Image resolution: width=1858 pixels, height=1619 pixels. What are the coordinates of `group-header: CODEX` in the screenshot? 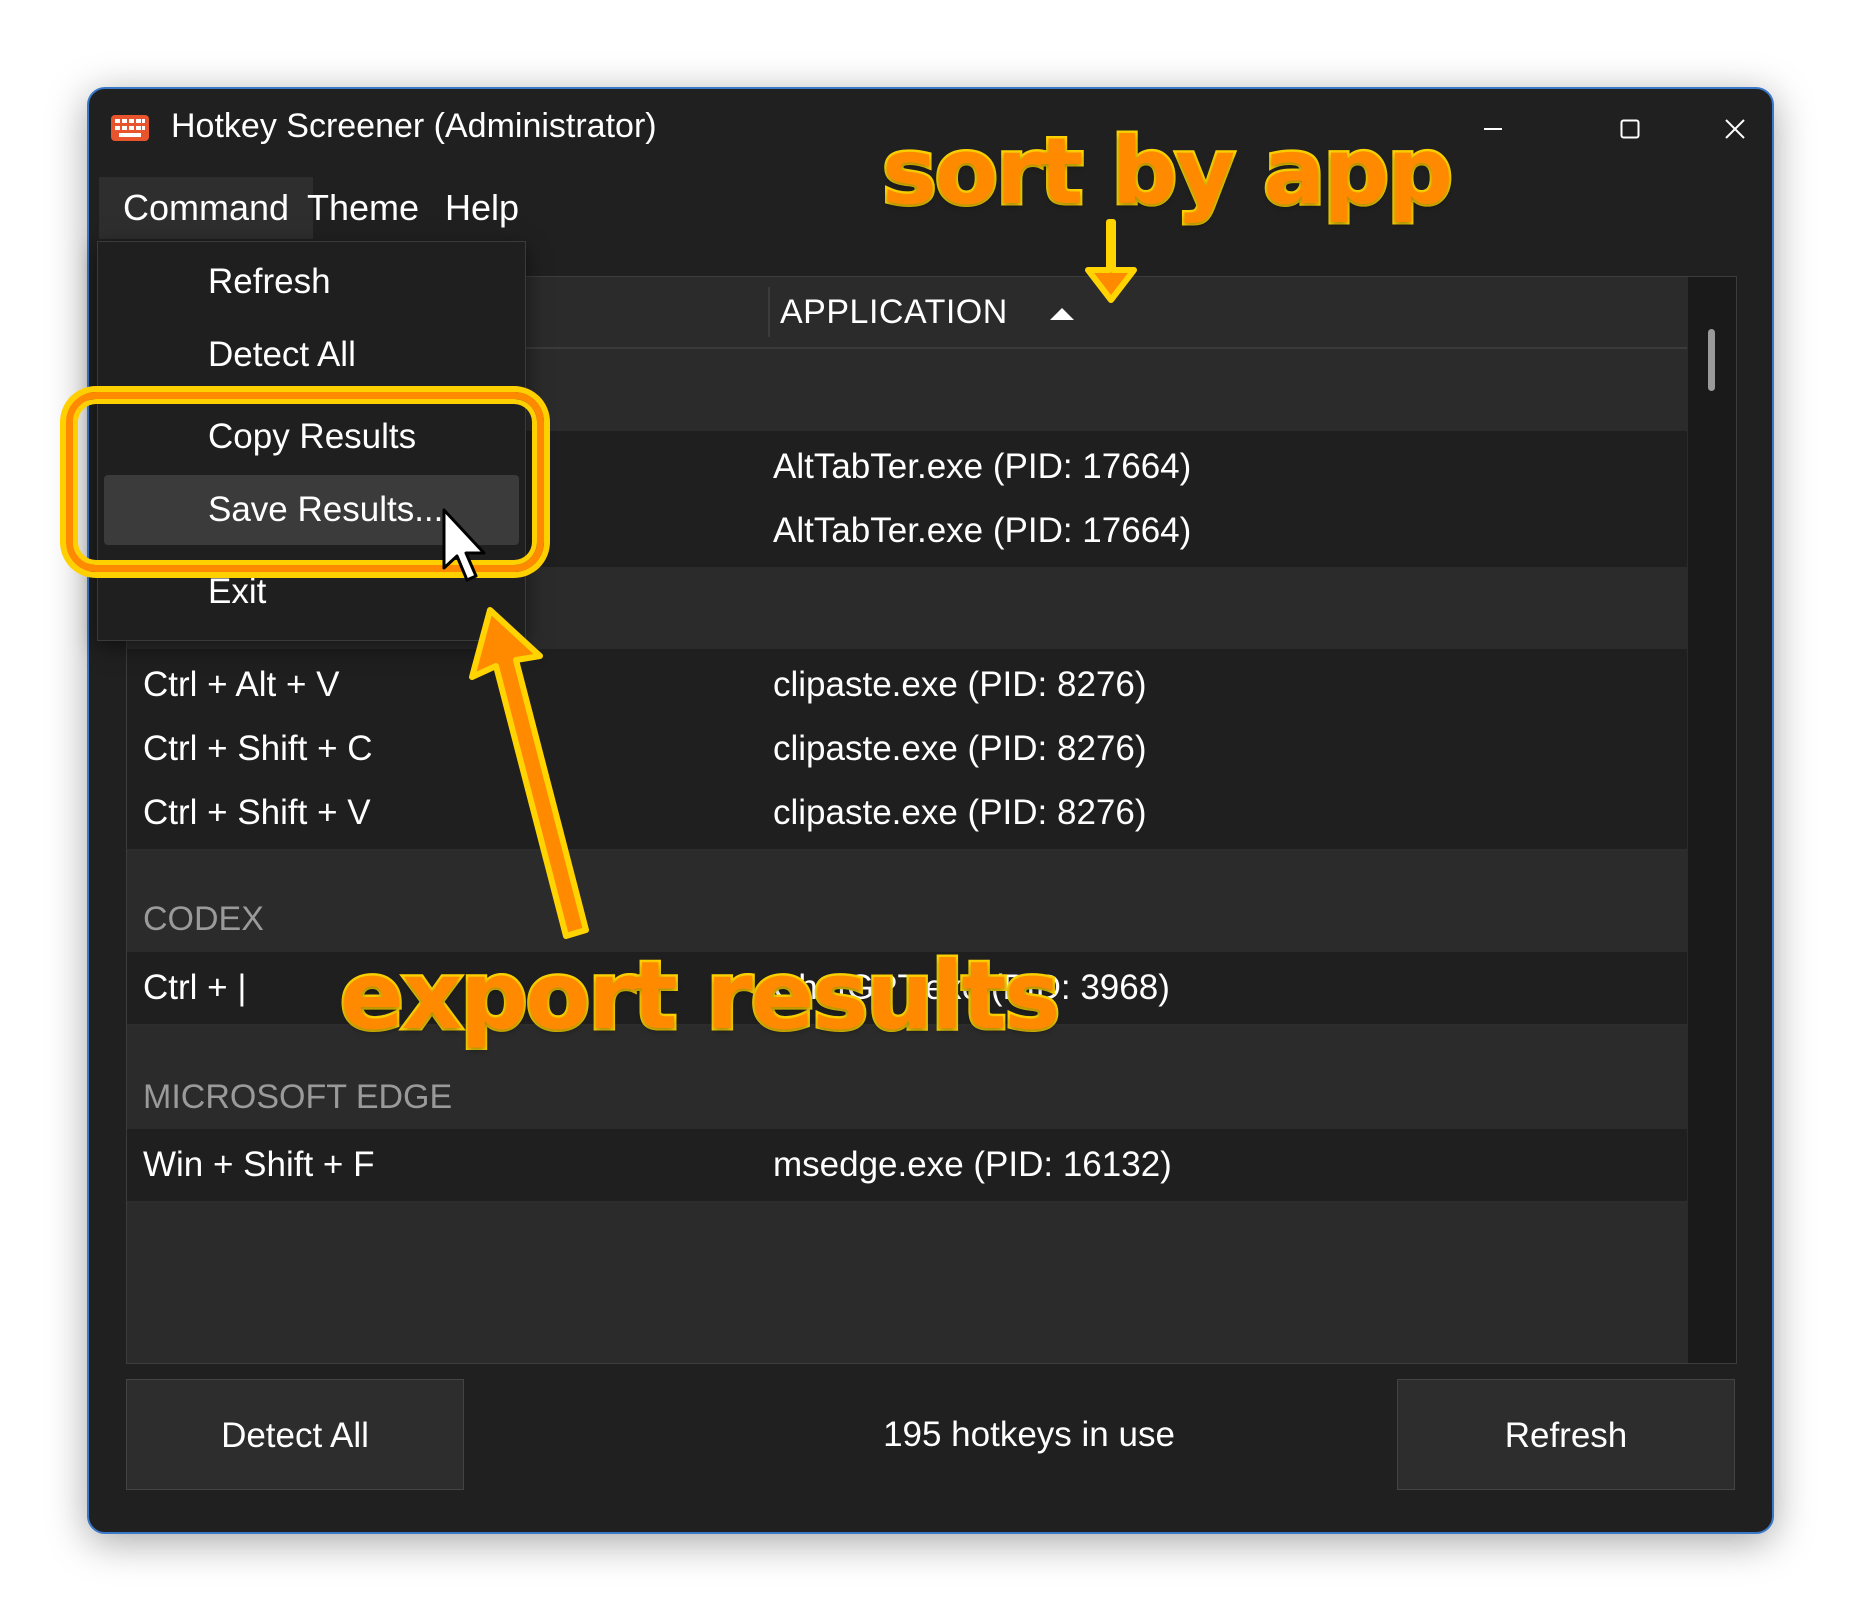 It's located at (907, 907).